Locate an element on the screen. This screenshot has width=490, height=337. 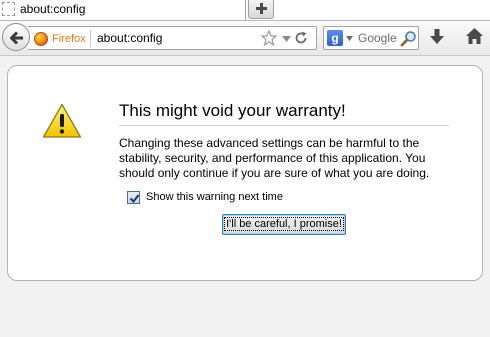
search-engine-icon: g is located at coordinates (335, 38).